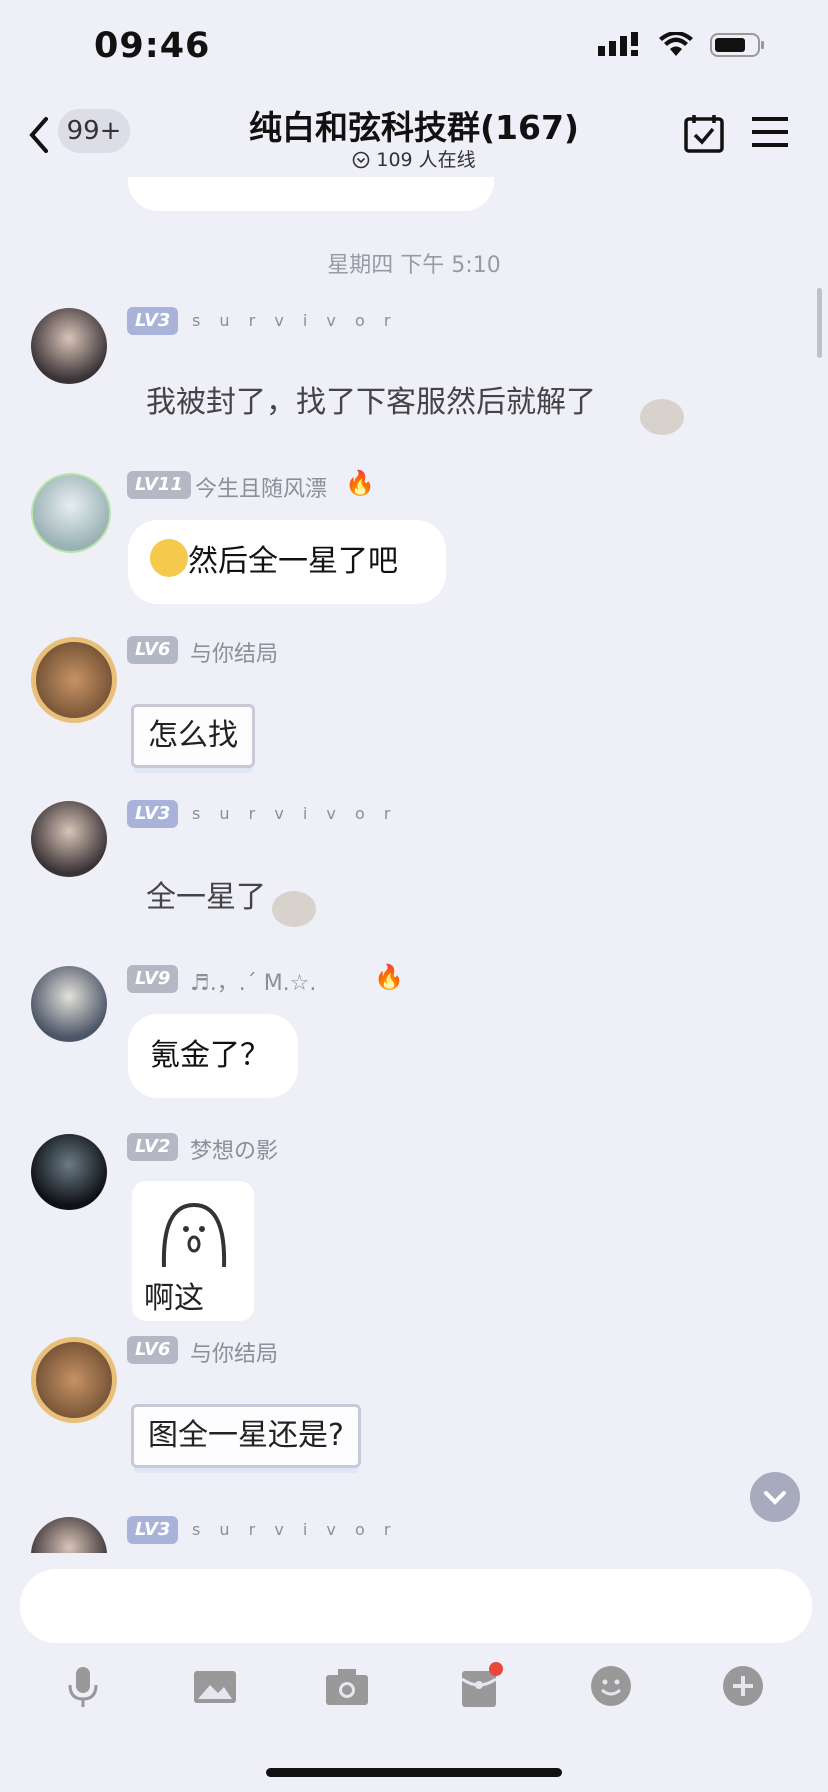  I want to click on online-count: 109 人在线, so click(426, 160).